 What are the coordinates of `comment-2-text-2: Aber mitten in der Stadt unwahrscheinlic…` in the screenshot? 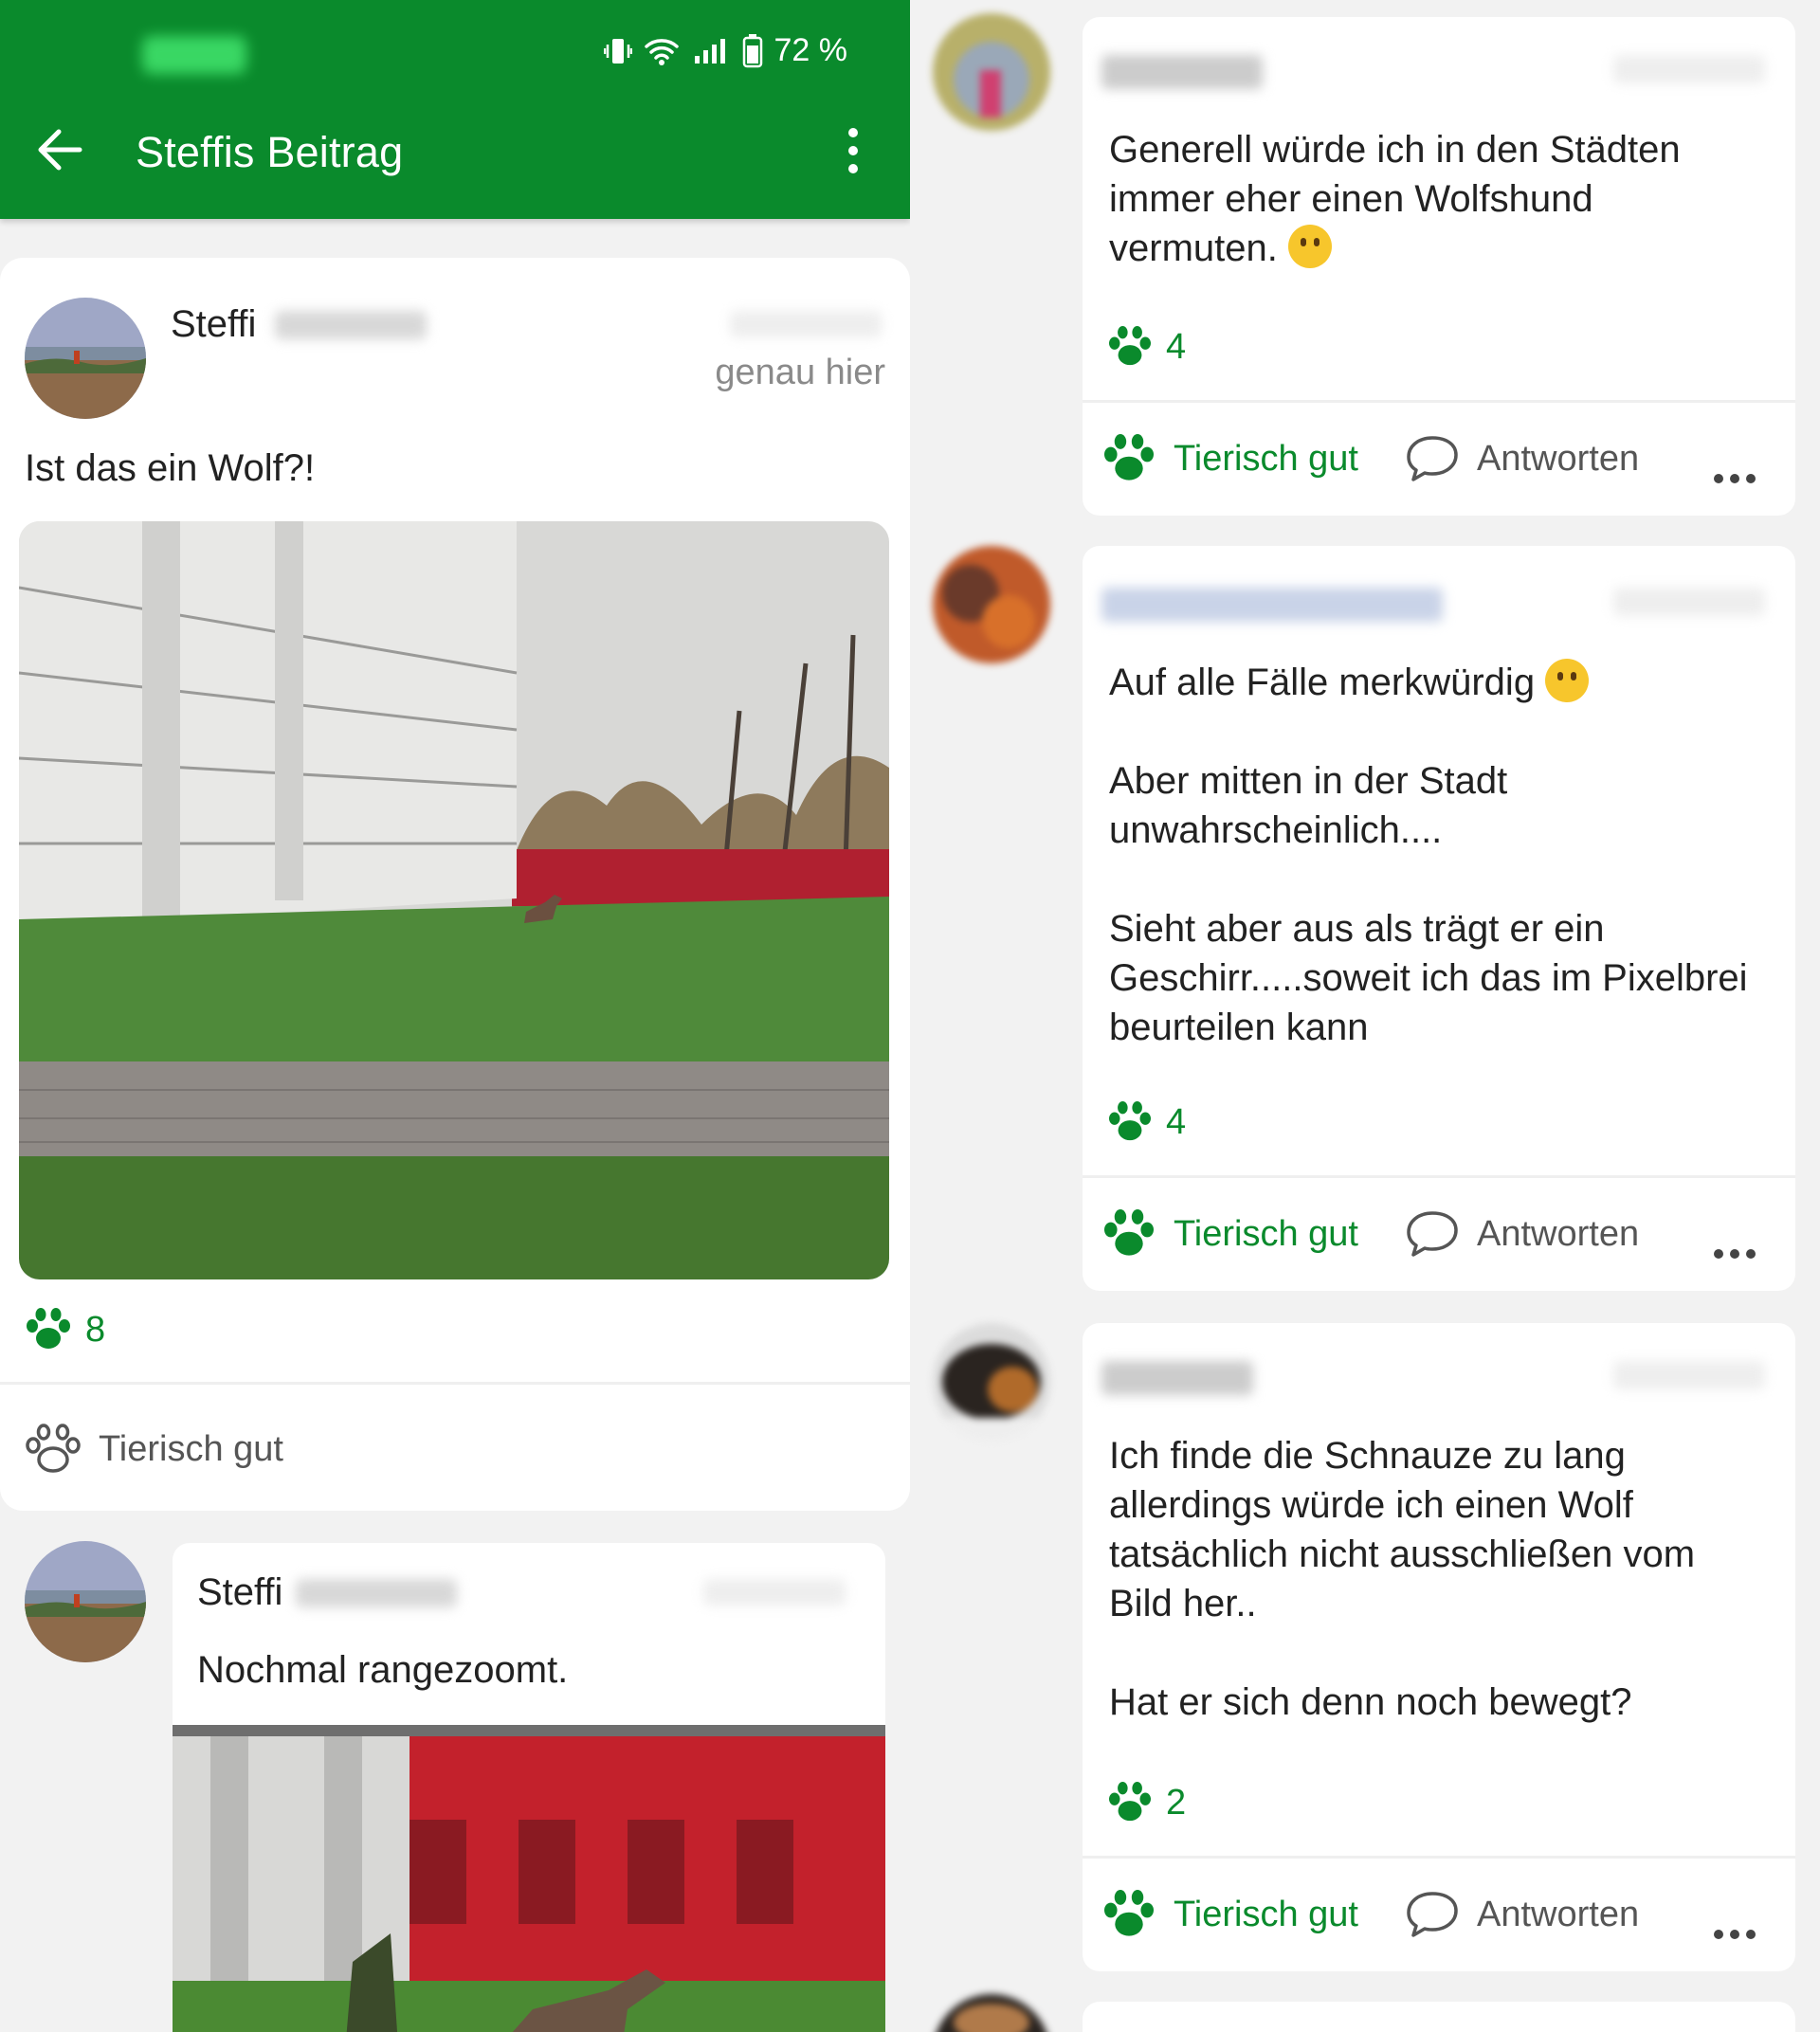 It's located at (1308, 805).